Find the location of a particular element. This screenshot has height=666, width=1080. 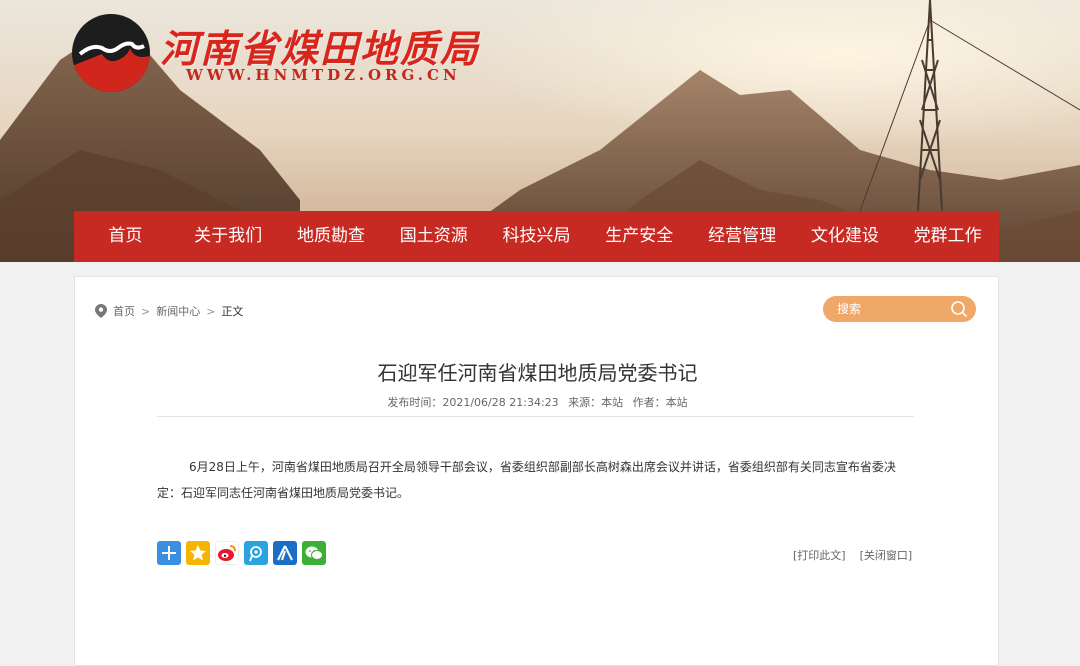

wechat-icon is located at coordinates (314, 553).